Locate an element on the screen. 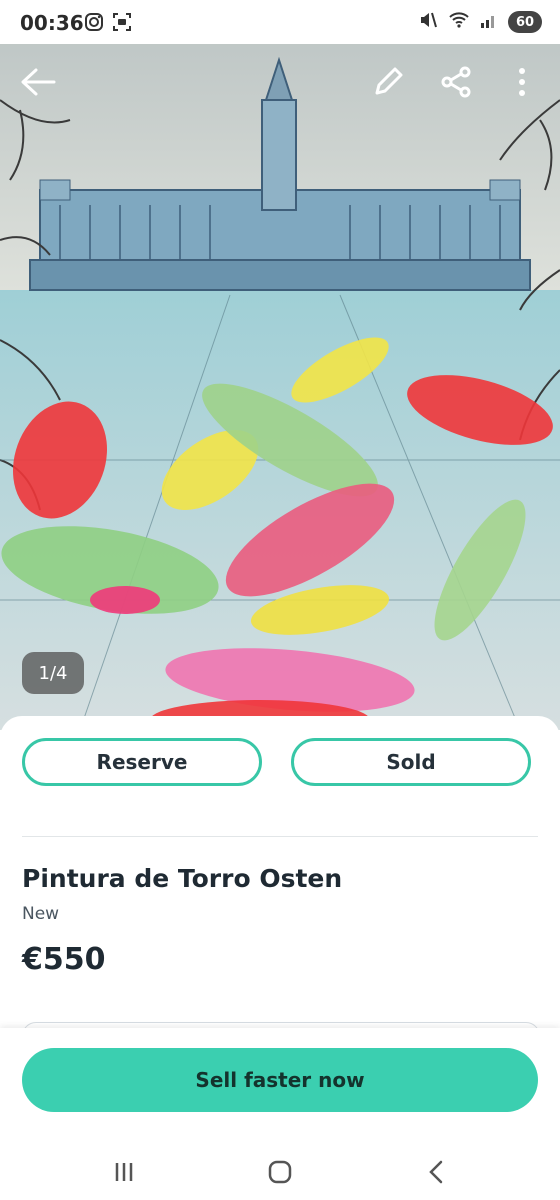 The image size is (560, 1200). cta-container: Sell faster now is located at coordinates (280, 1084).